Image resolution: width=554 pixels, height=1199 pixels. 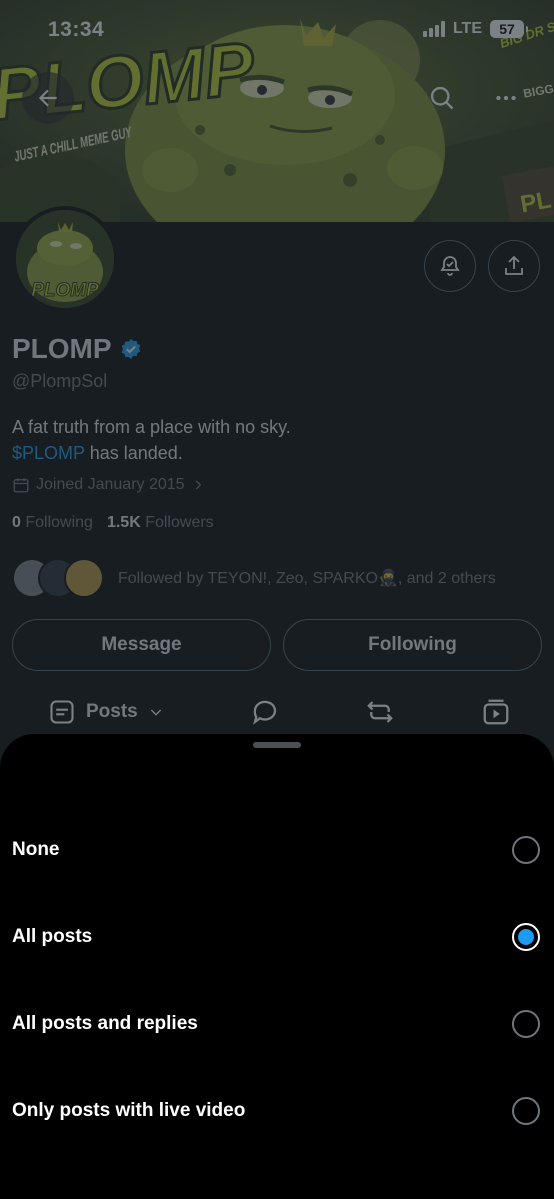 What do you see at coordinates (526, 850) in the screenshot?
I see `radio-none` at bounding box center [526, 850].